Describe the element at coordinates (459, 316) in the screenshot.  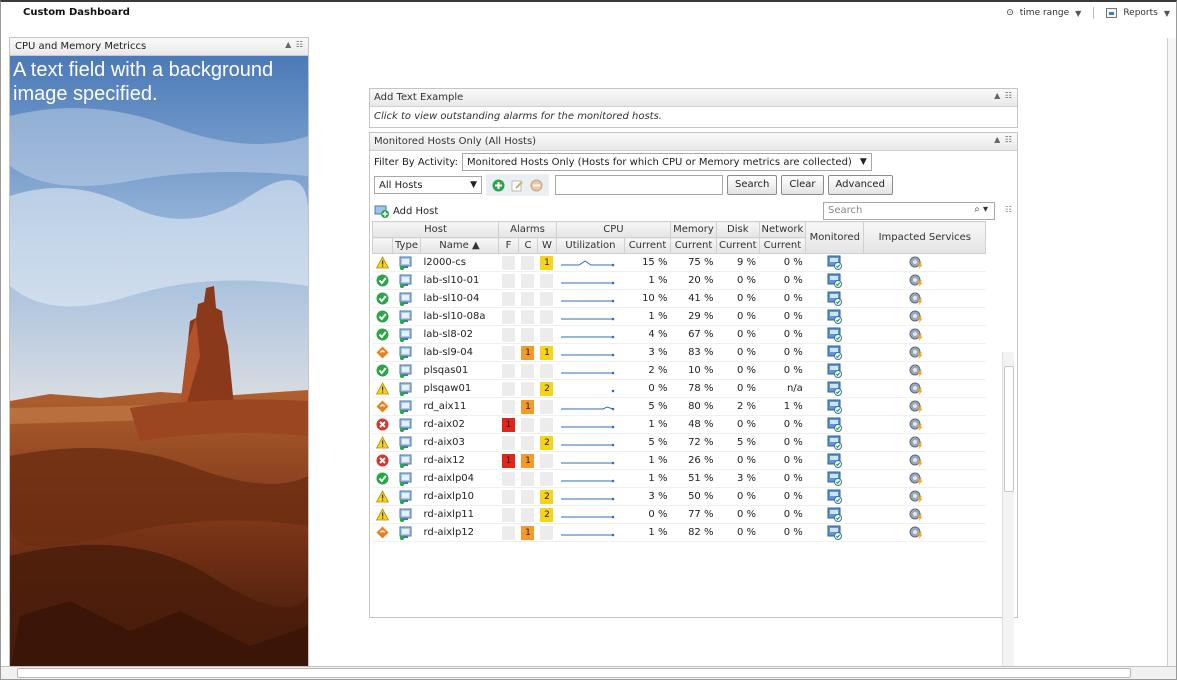
I see `host-name: lab-sl10-08a` at that location.